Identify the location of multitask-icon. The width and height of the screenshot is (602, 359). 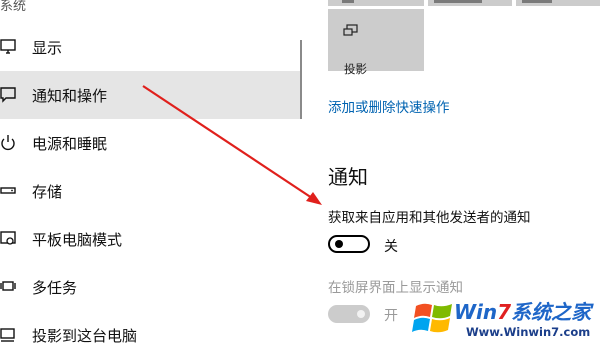
(8, 286).